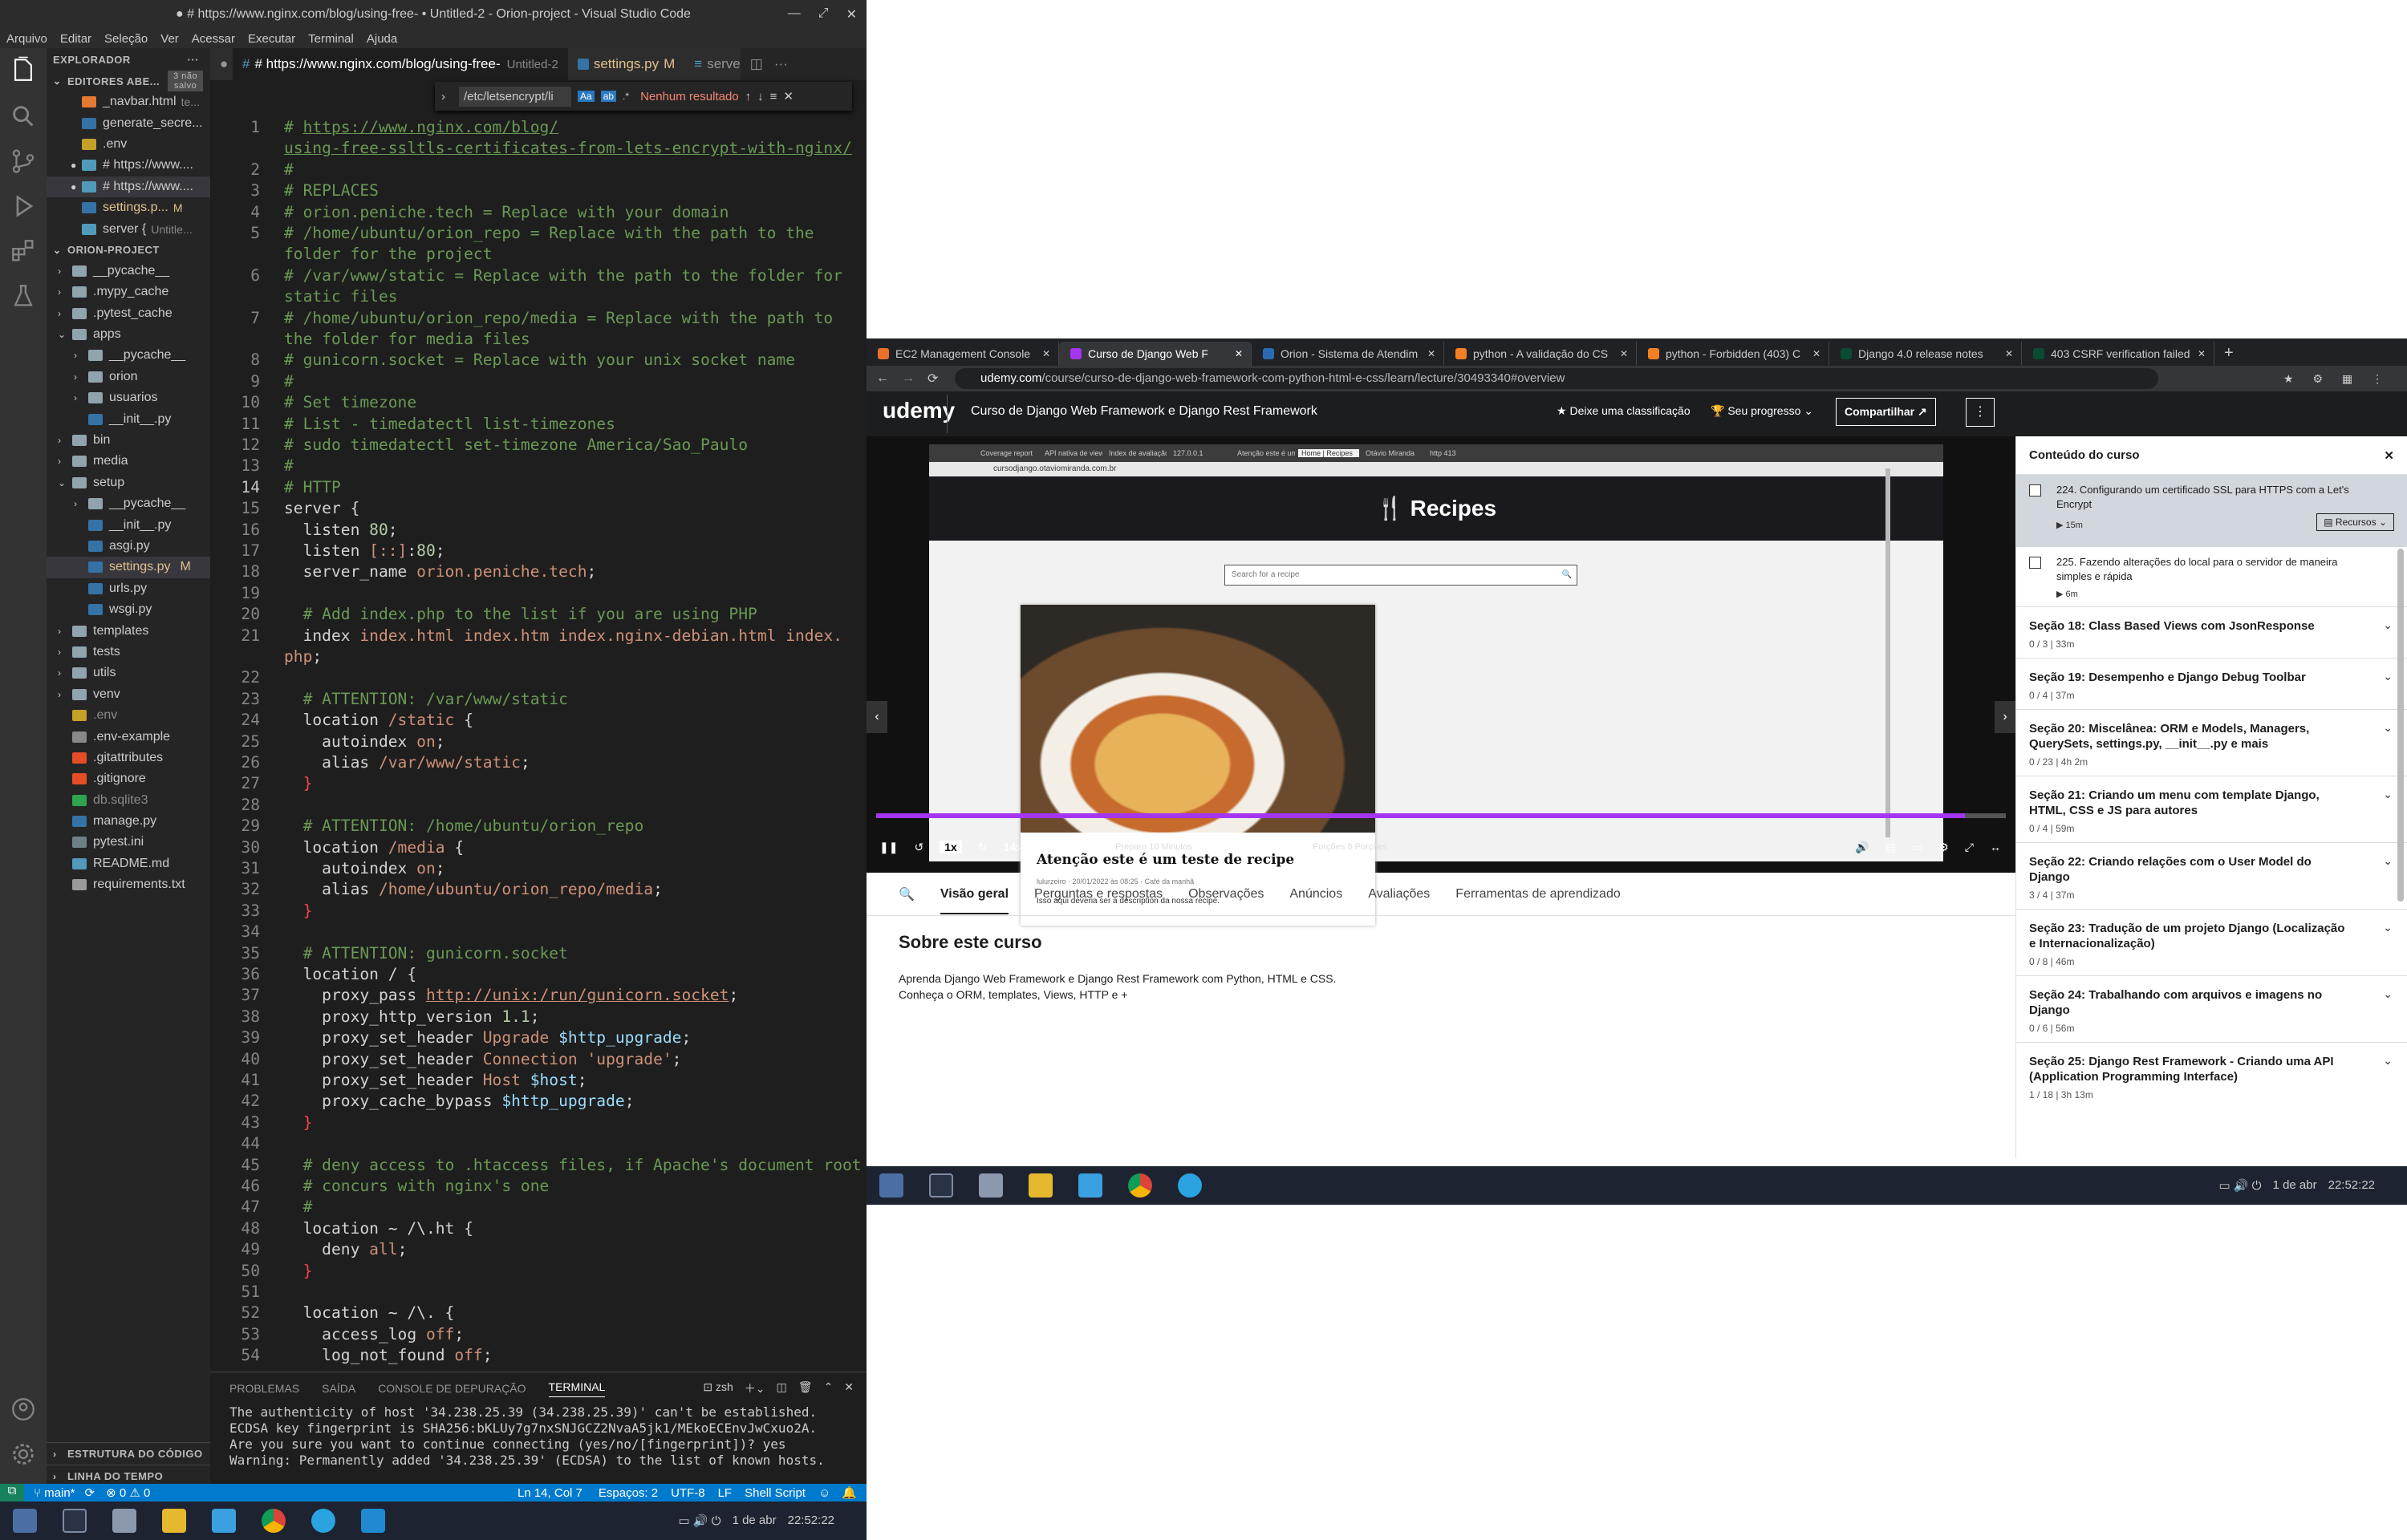  Describe the element at coordinates (25, 1521) in the screenshot. I see `files-icon` at that location.